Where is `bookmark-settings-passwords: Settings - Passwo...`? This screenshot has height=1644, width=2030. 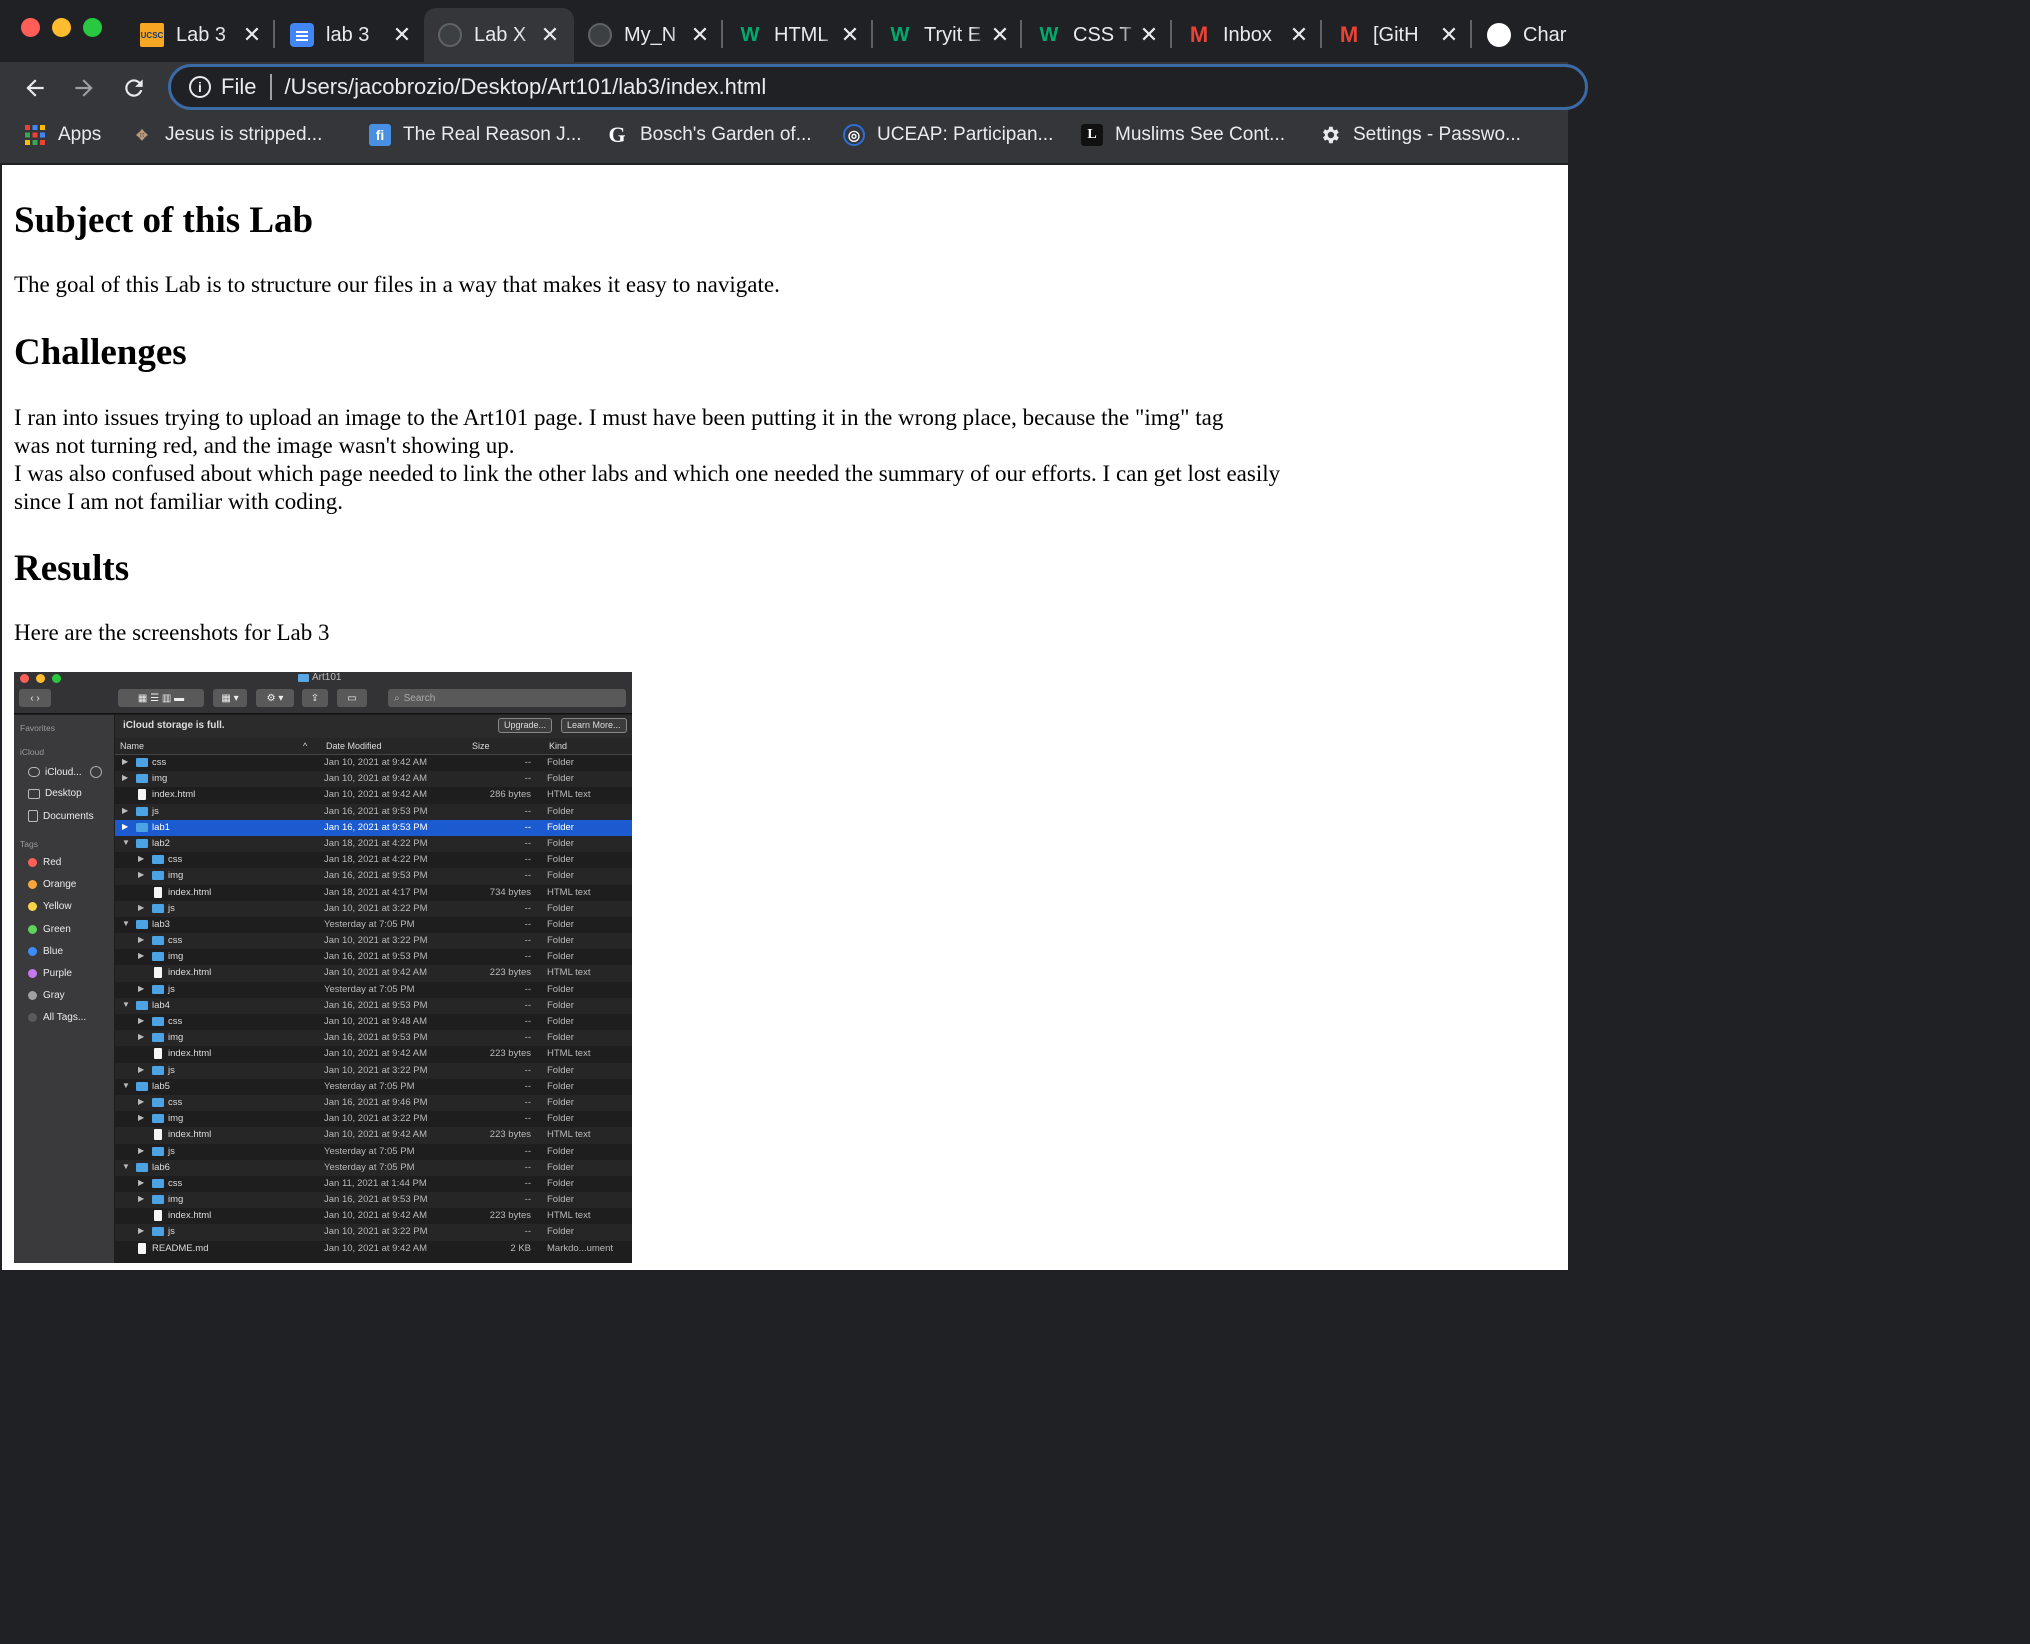 bookmark-settings-passwords: Settings - Passwo... is located at coordinates (1420, 135).